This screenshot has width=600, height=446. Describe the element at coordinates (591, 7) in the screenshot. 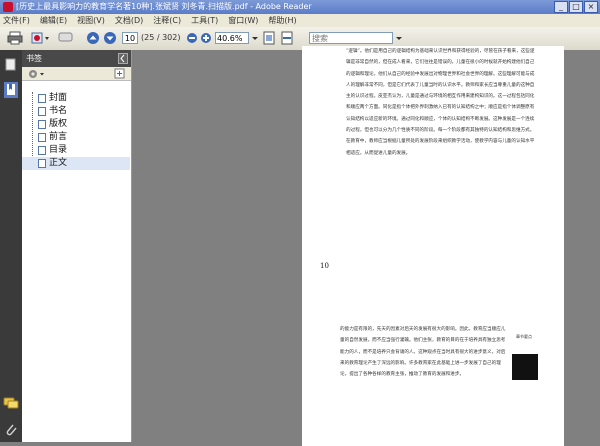

I see `close-button: ×` at that location.